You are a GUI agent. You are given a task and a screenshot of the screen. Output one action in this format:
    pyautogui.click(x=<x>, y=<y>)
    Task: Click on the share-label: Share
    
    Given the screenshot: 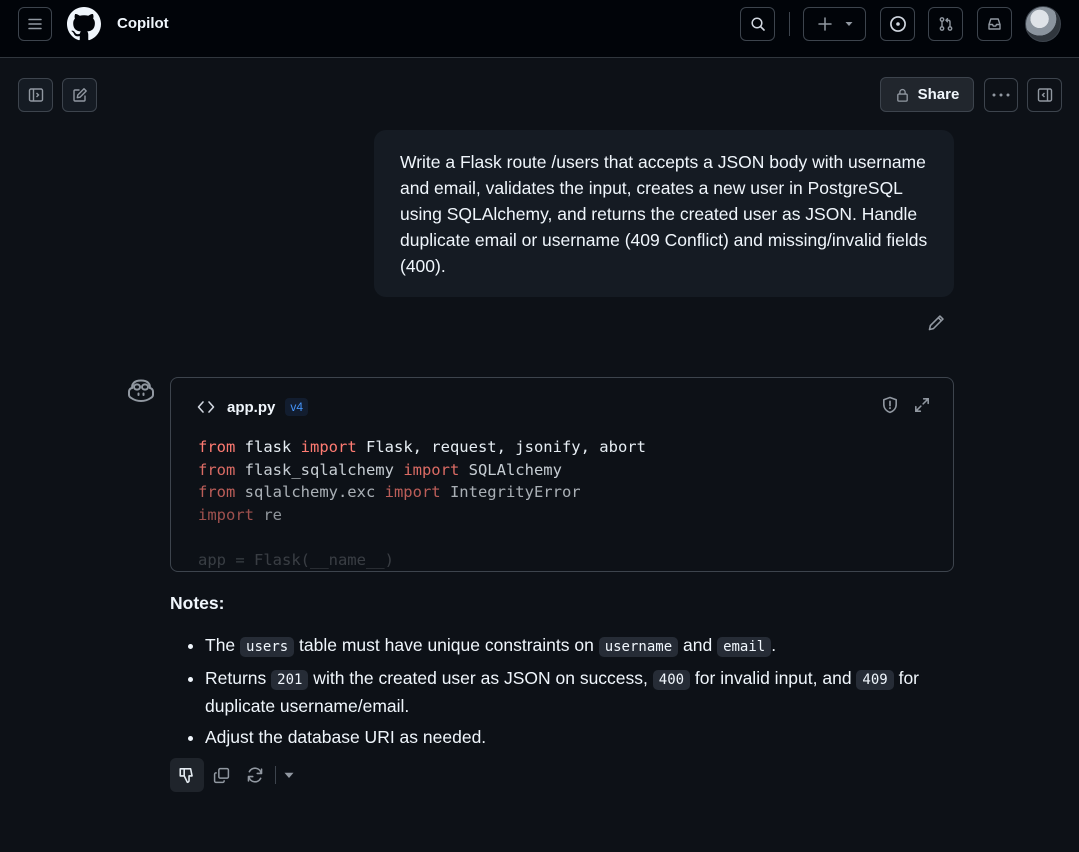 What is the action you would take?
    pyautogui.click(x=938, y=94)
    